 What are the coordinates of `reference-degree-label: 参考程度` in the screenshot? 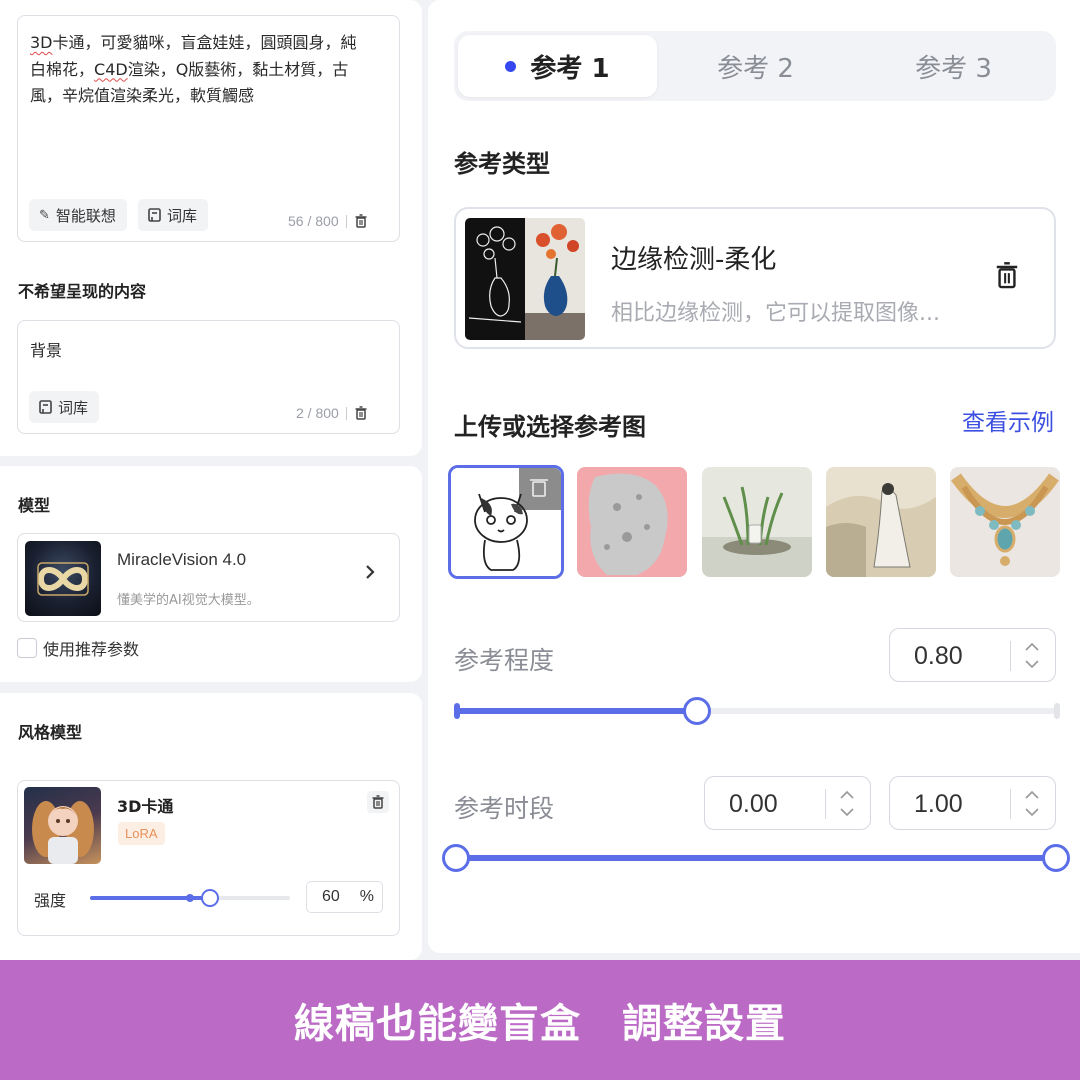 It's located at (504, 660).